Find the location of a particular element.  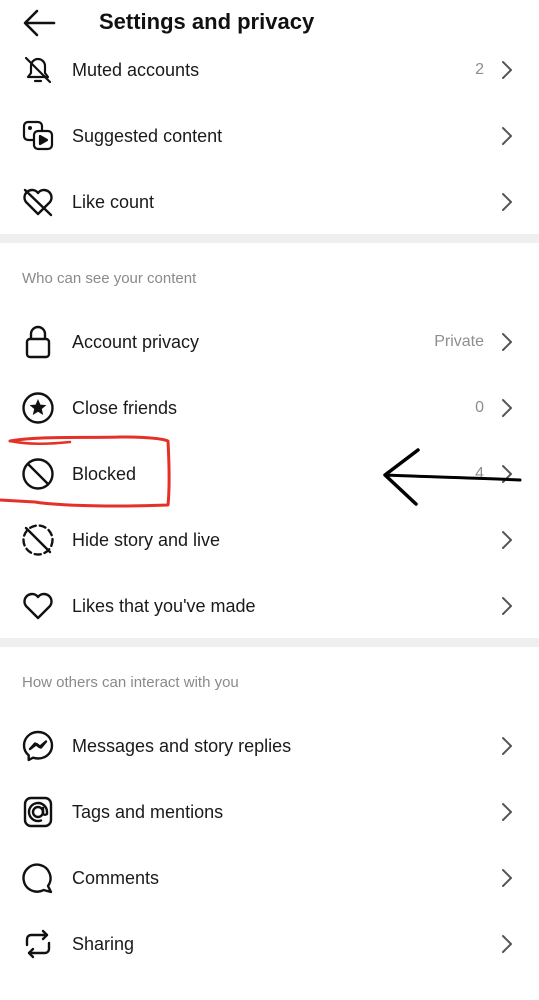

row-label: Messages and story replies is located at coordinates (182, 745).